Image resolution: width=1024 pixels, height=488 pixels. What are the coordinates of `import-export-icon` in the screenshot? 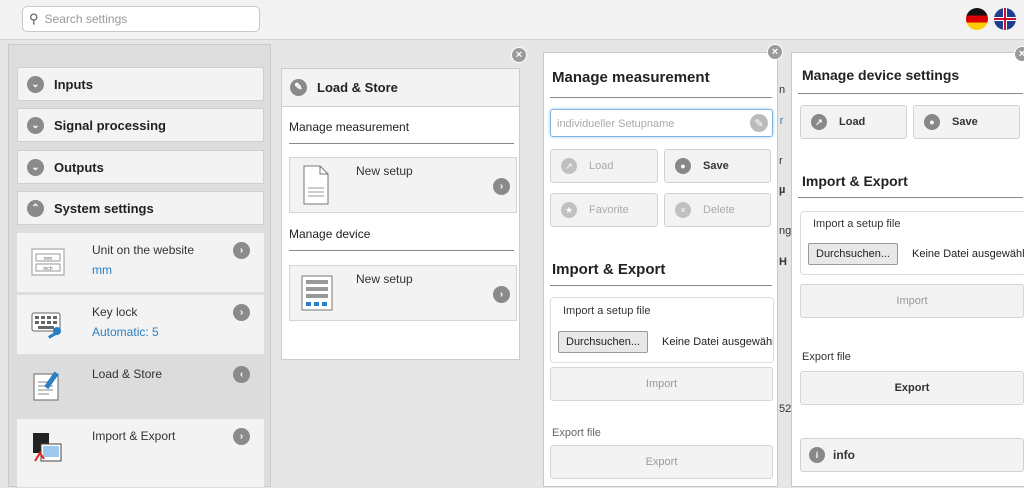 It's located at (47, 447).